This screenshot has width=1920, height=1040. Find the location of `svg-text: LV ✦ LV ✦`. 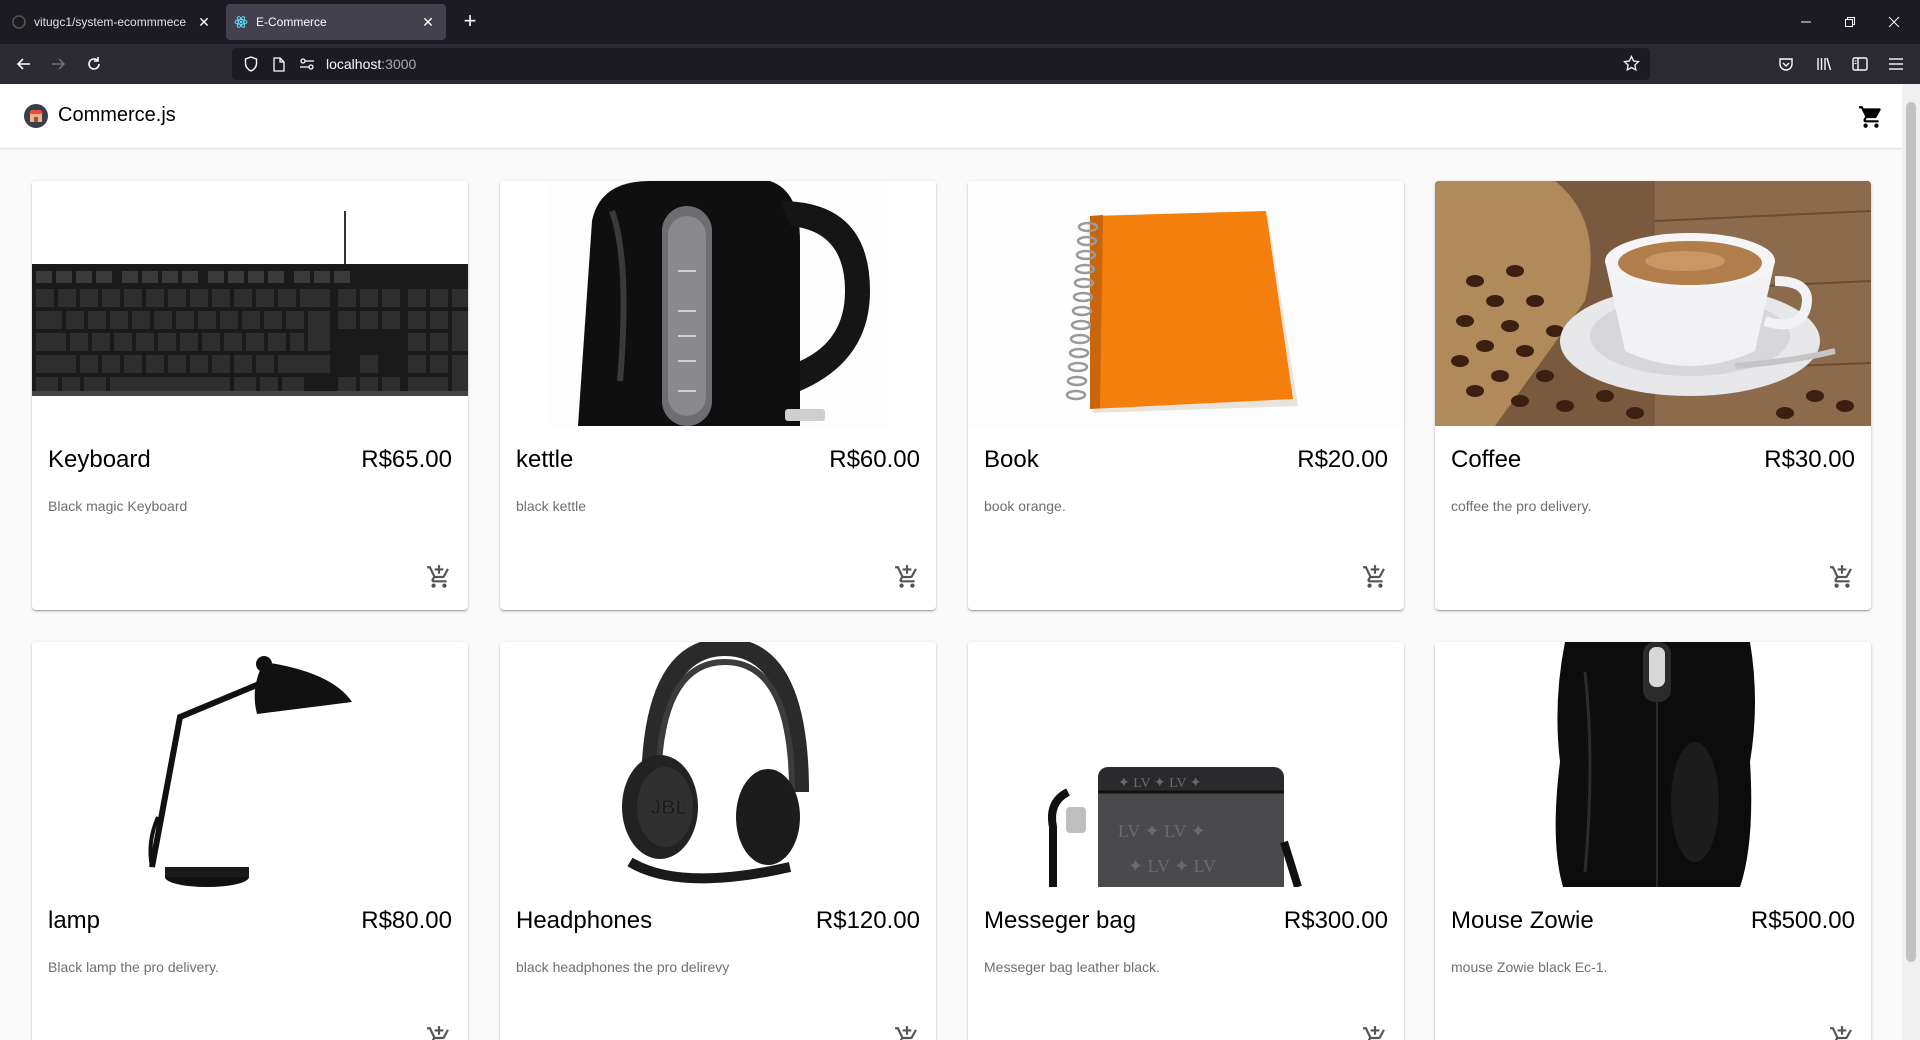

svg-text: LV ✦ LV ✦ is located at coordinates (1162, 831).